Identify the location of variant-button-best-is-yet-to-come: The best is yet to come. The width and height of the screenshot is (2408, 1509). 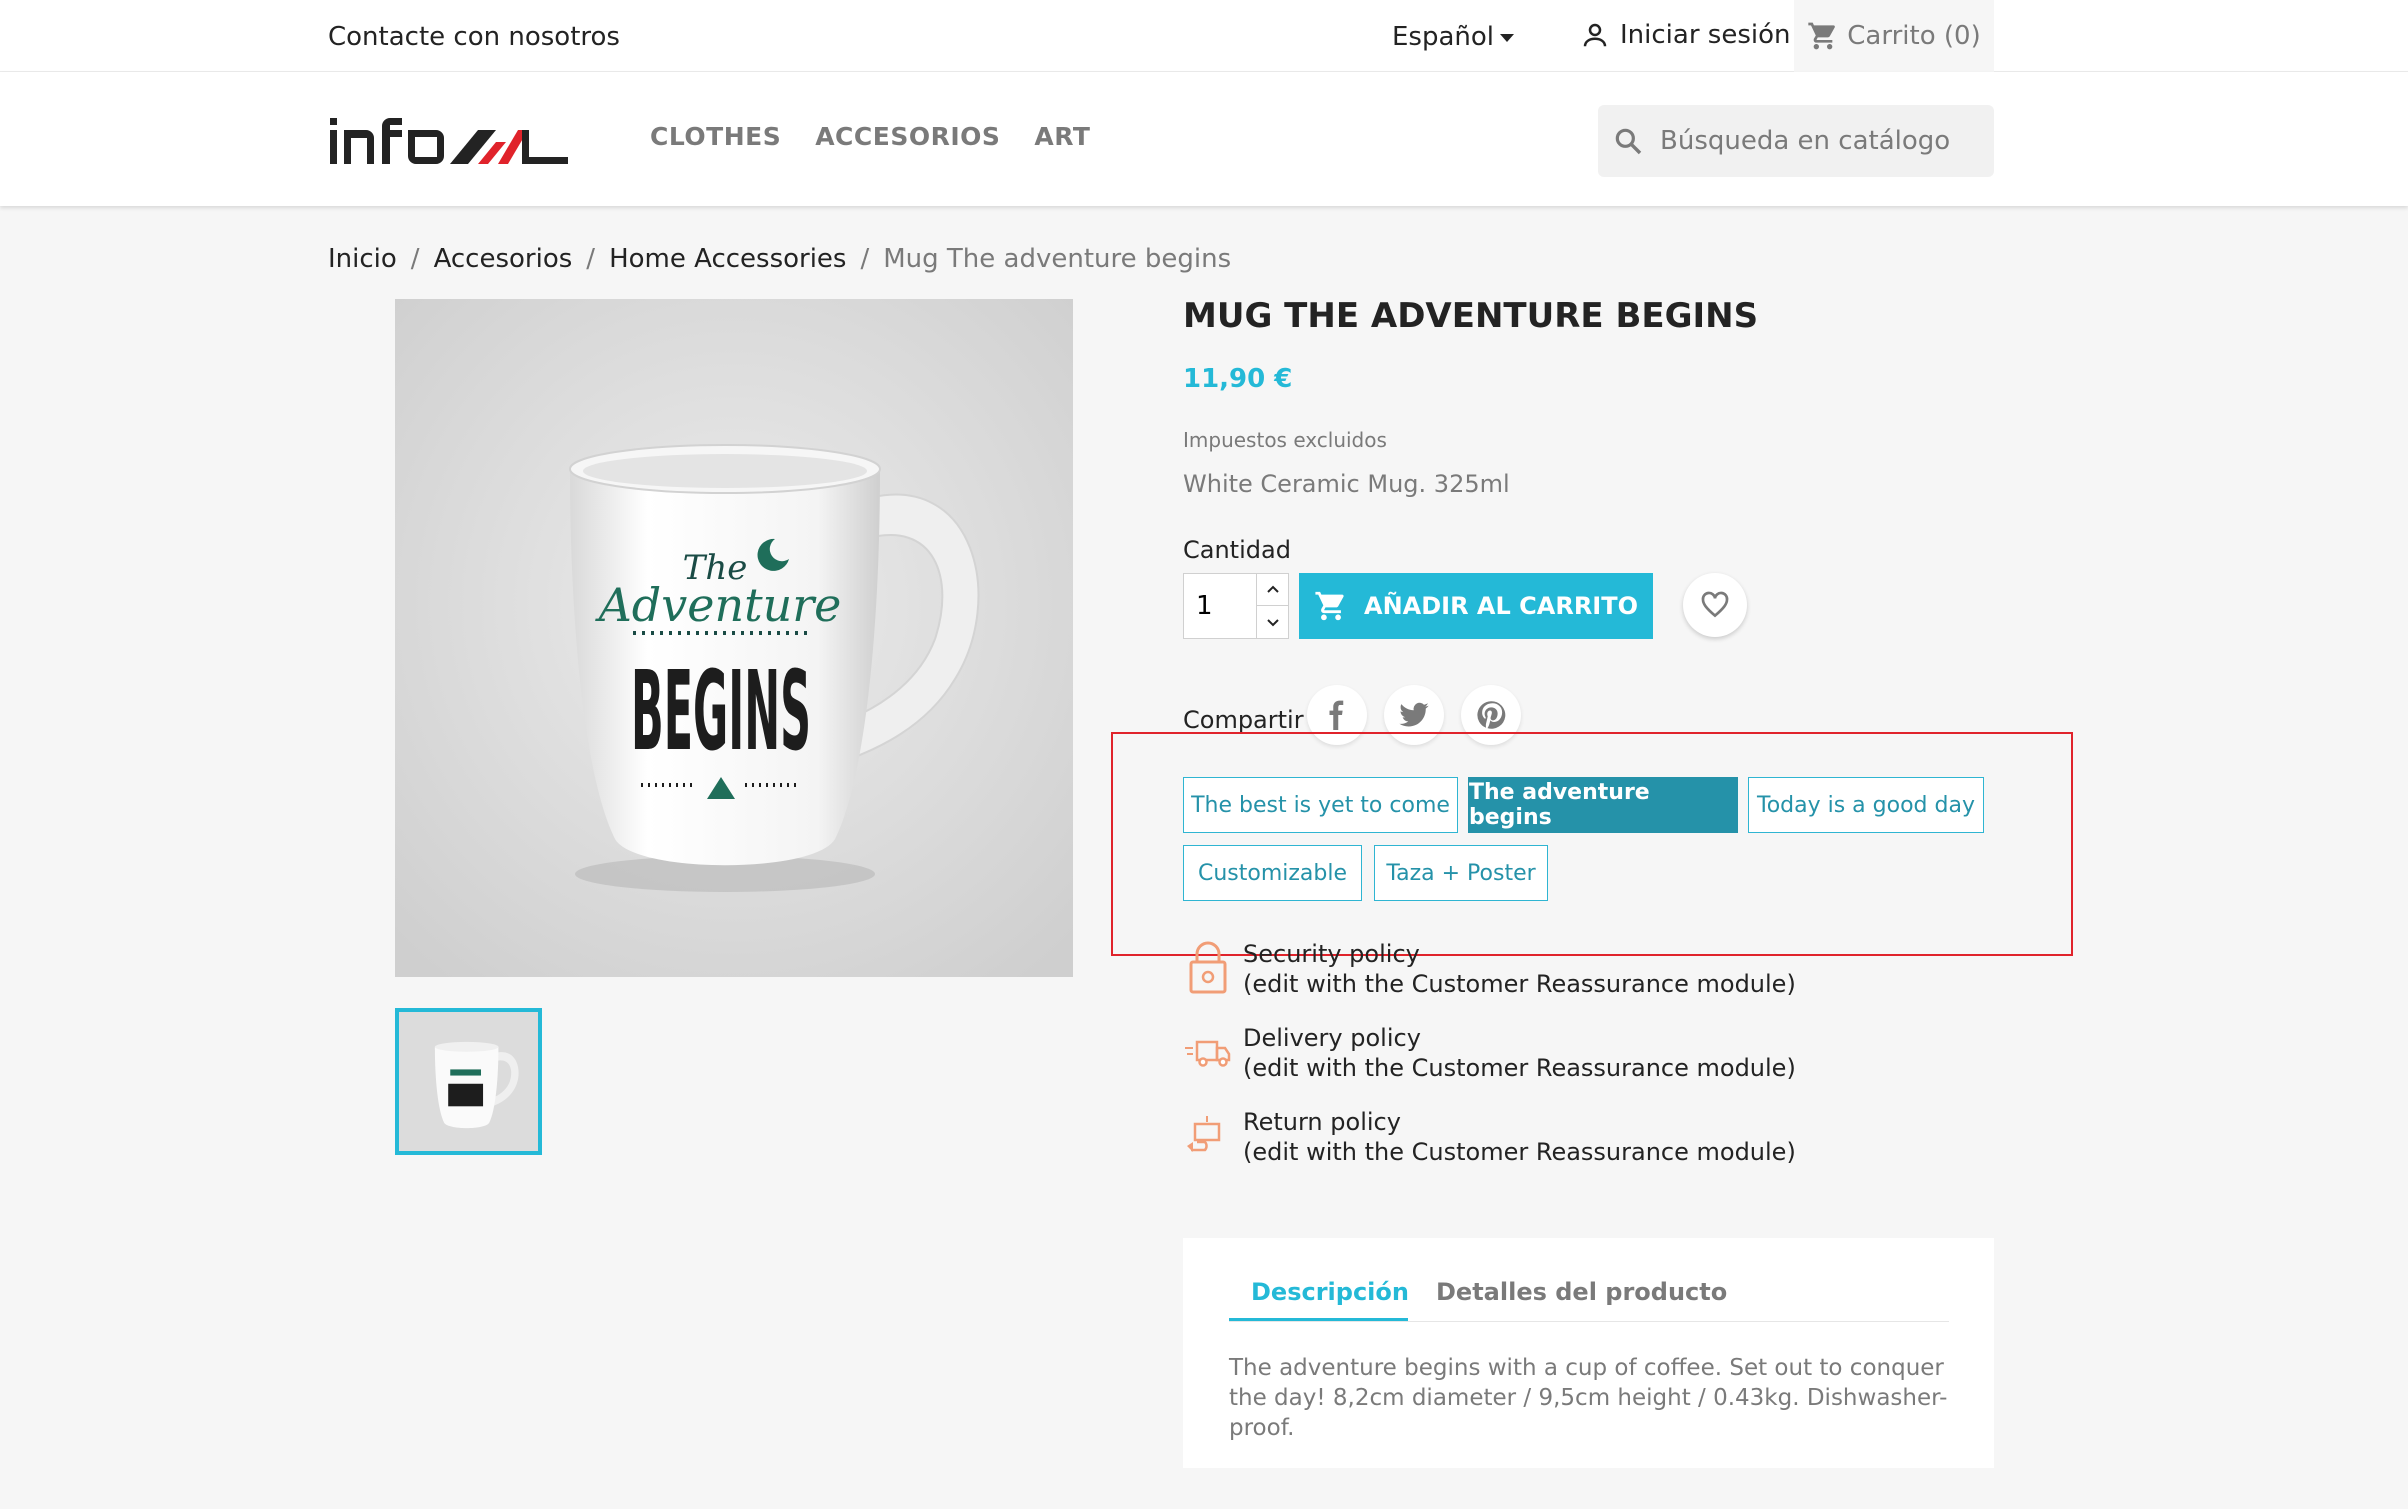
(1320, 805).